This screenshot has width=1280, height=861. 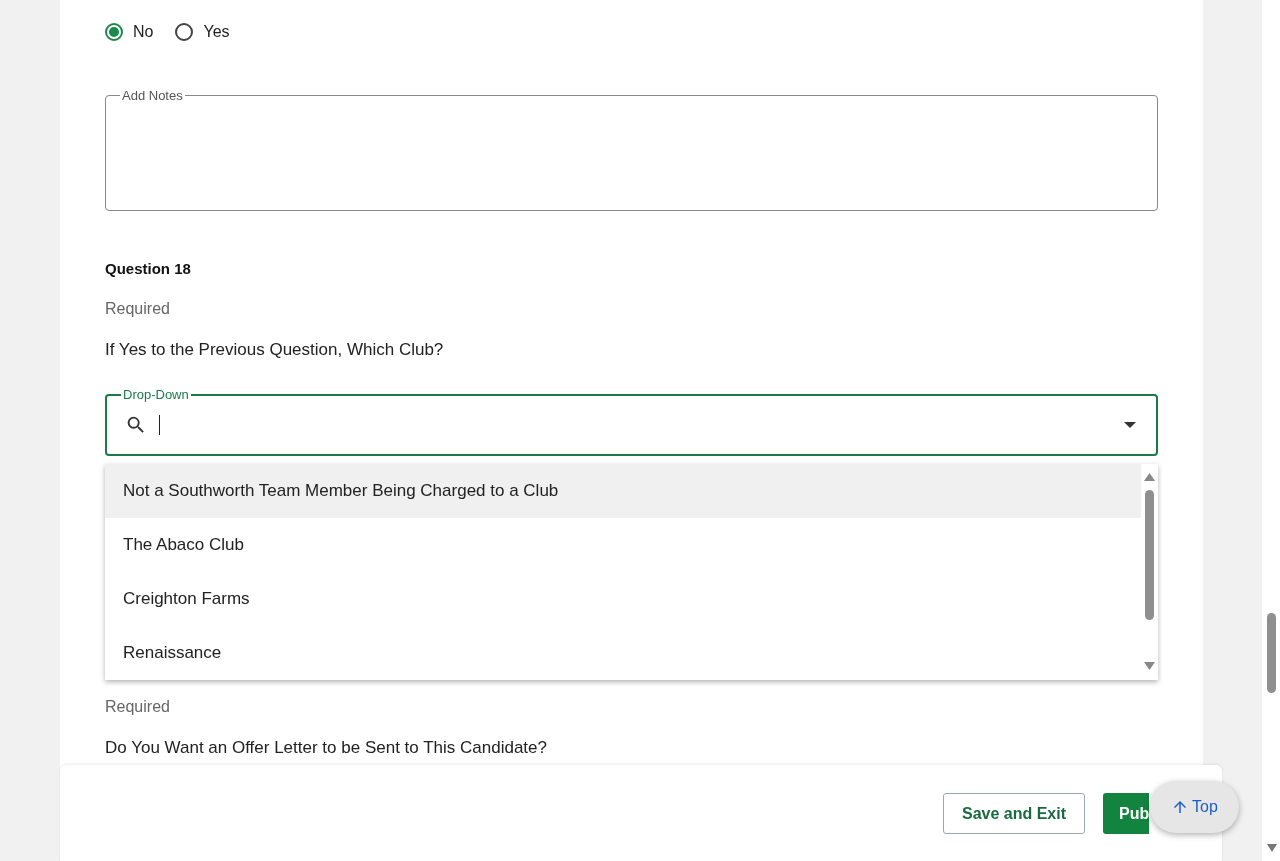 I want to click on question-number: Question 18, so click(x=148, y=268).